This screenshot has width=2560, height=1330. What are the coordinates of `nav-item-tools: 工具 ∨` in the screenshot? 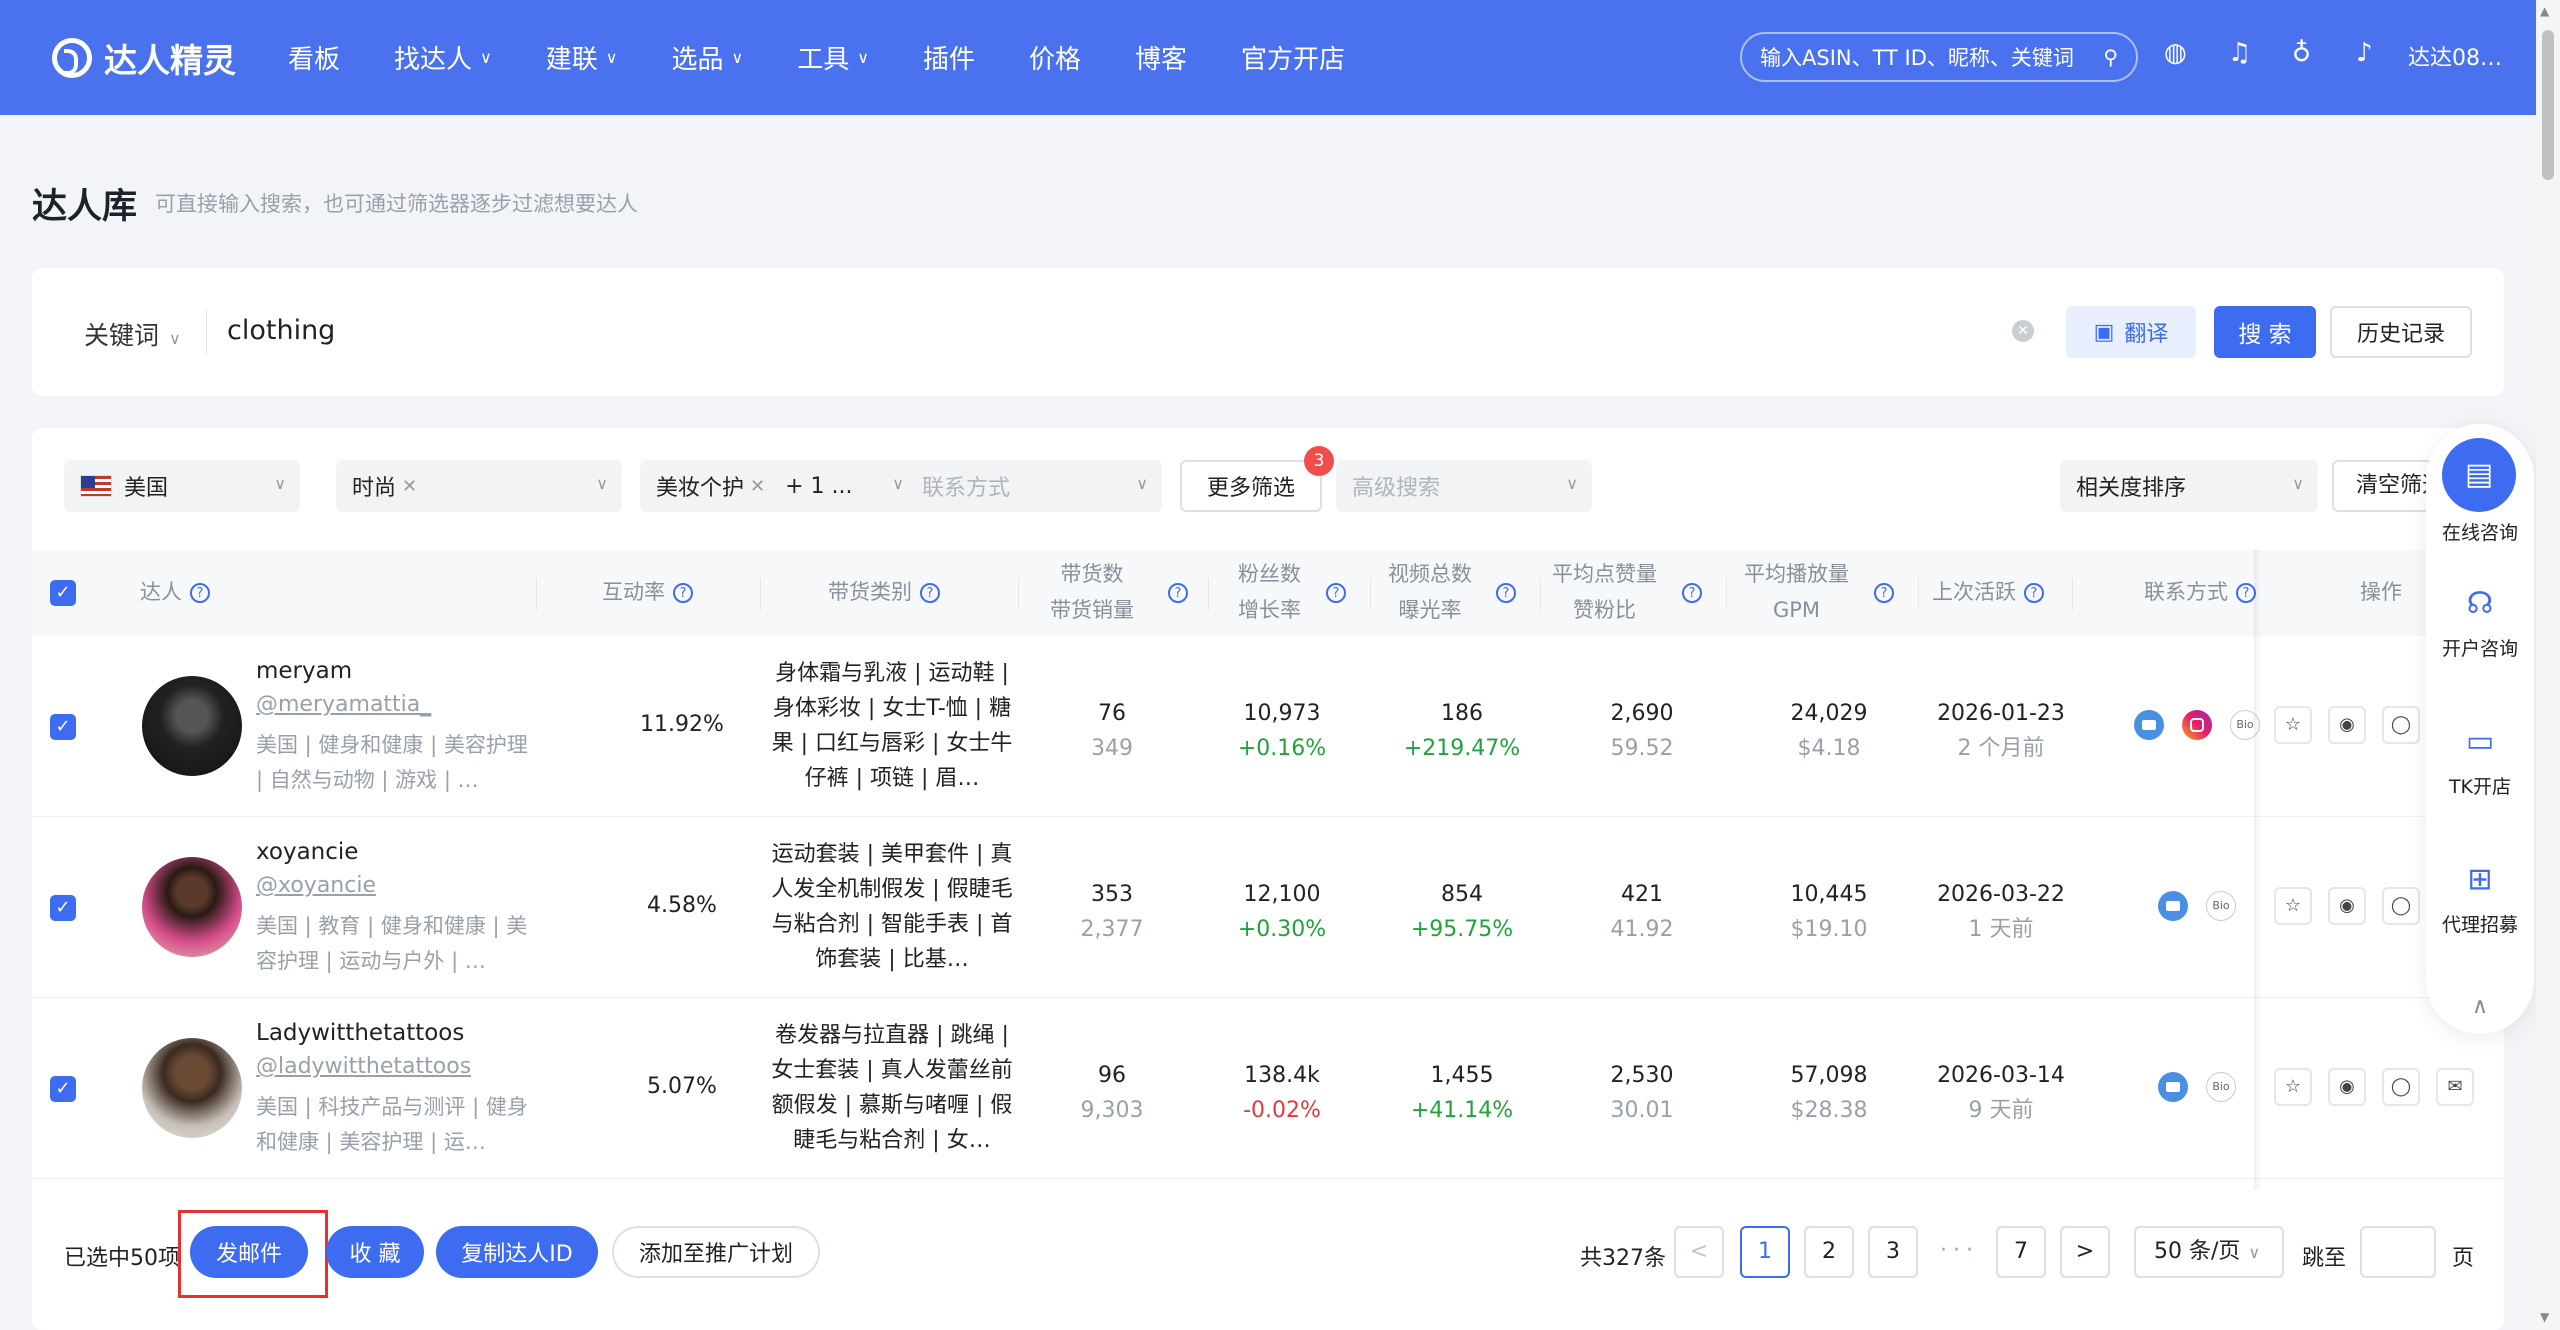 It's located at (833, 57).